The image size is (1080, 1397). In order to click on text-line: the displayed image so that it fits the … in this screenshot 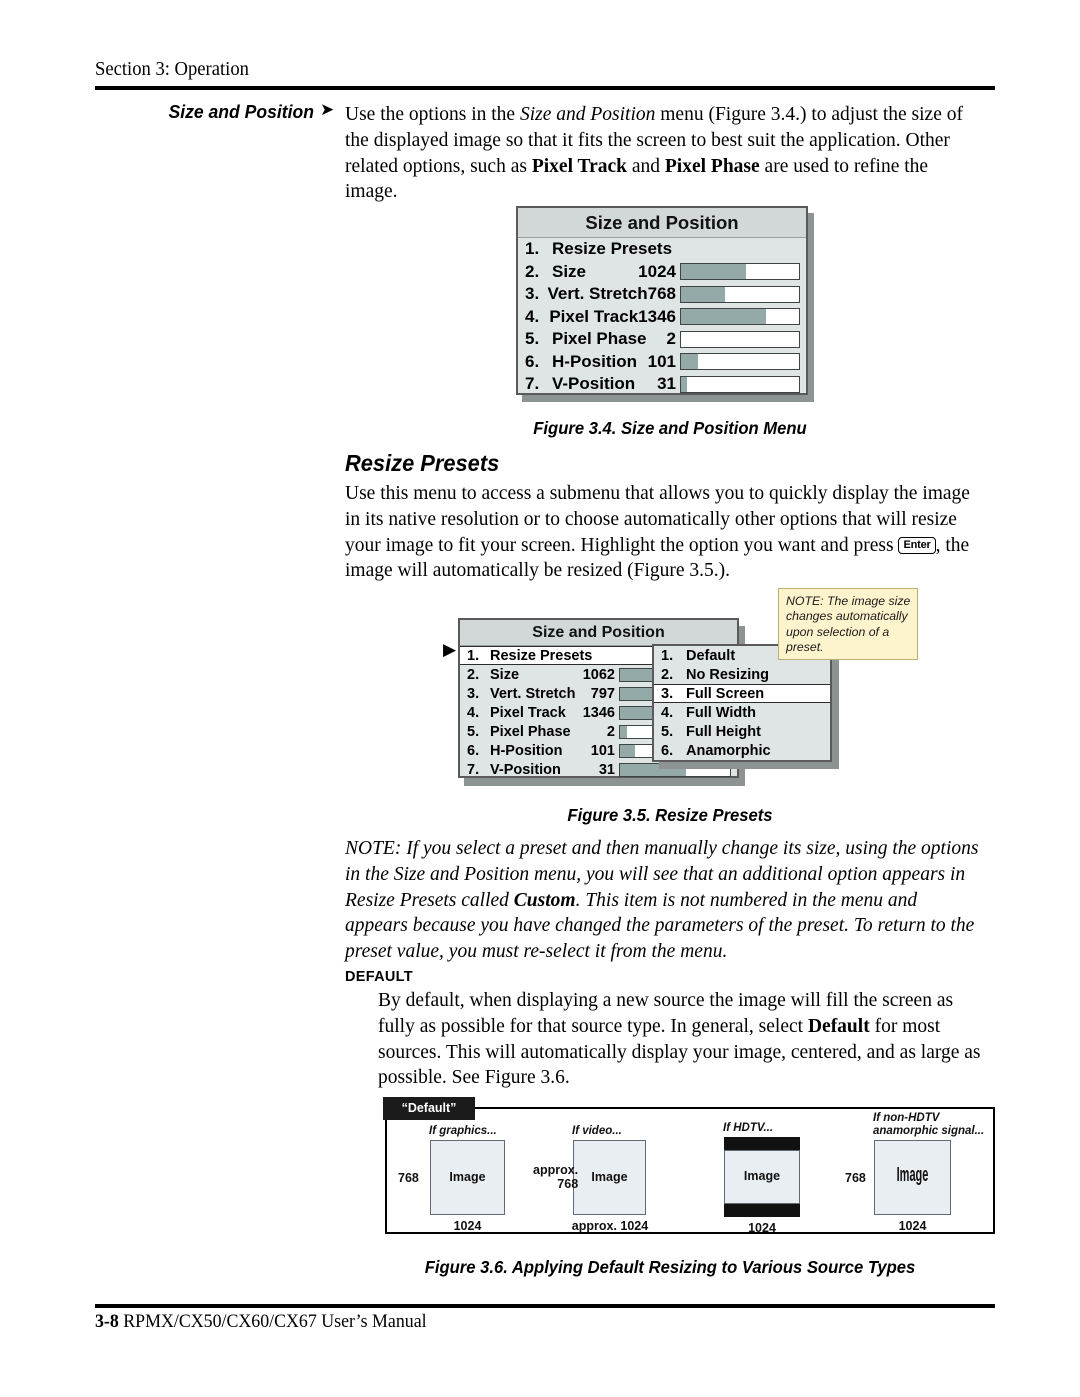, I will do `click(670, 141)`.